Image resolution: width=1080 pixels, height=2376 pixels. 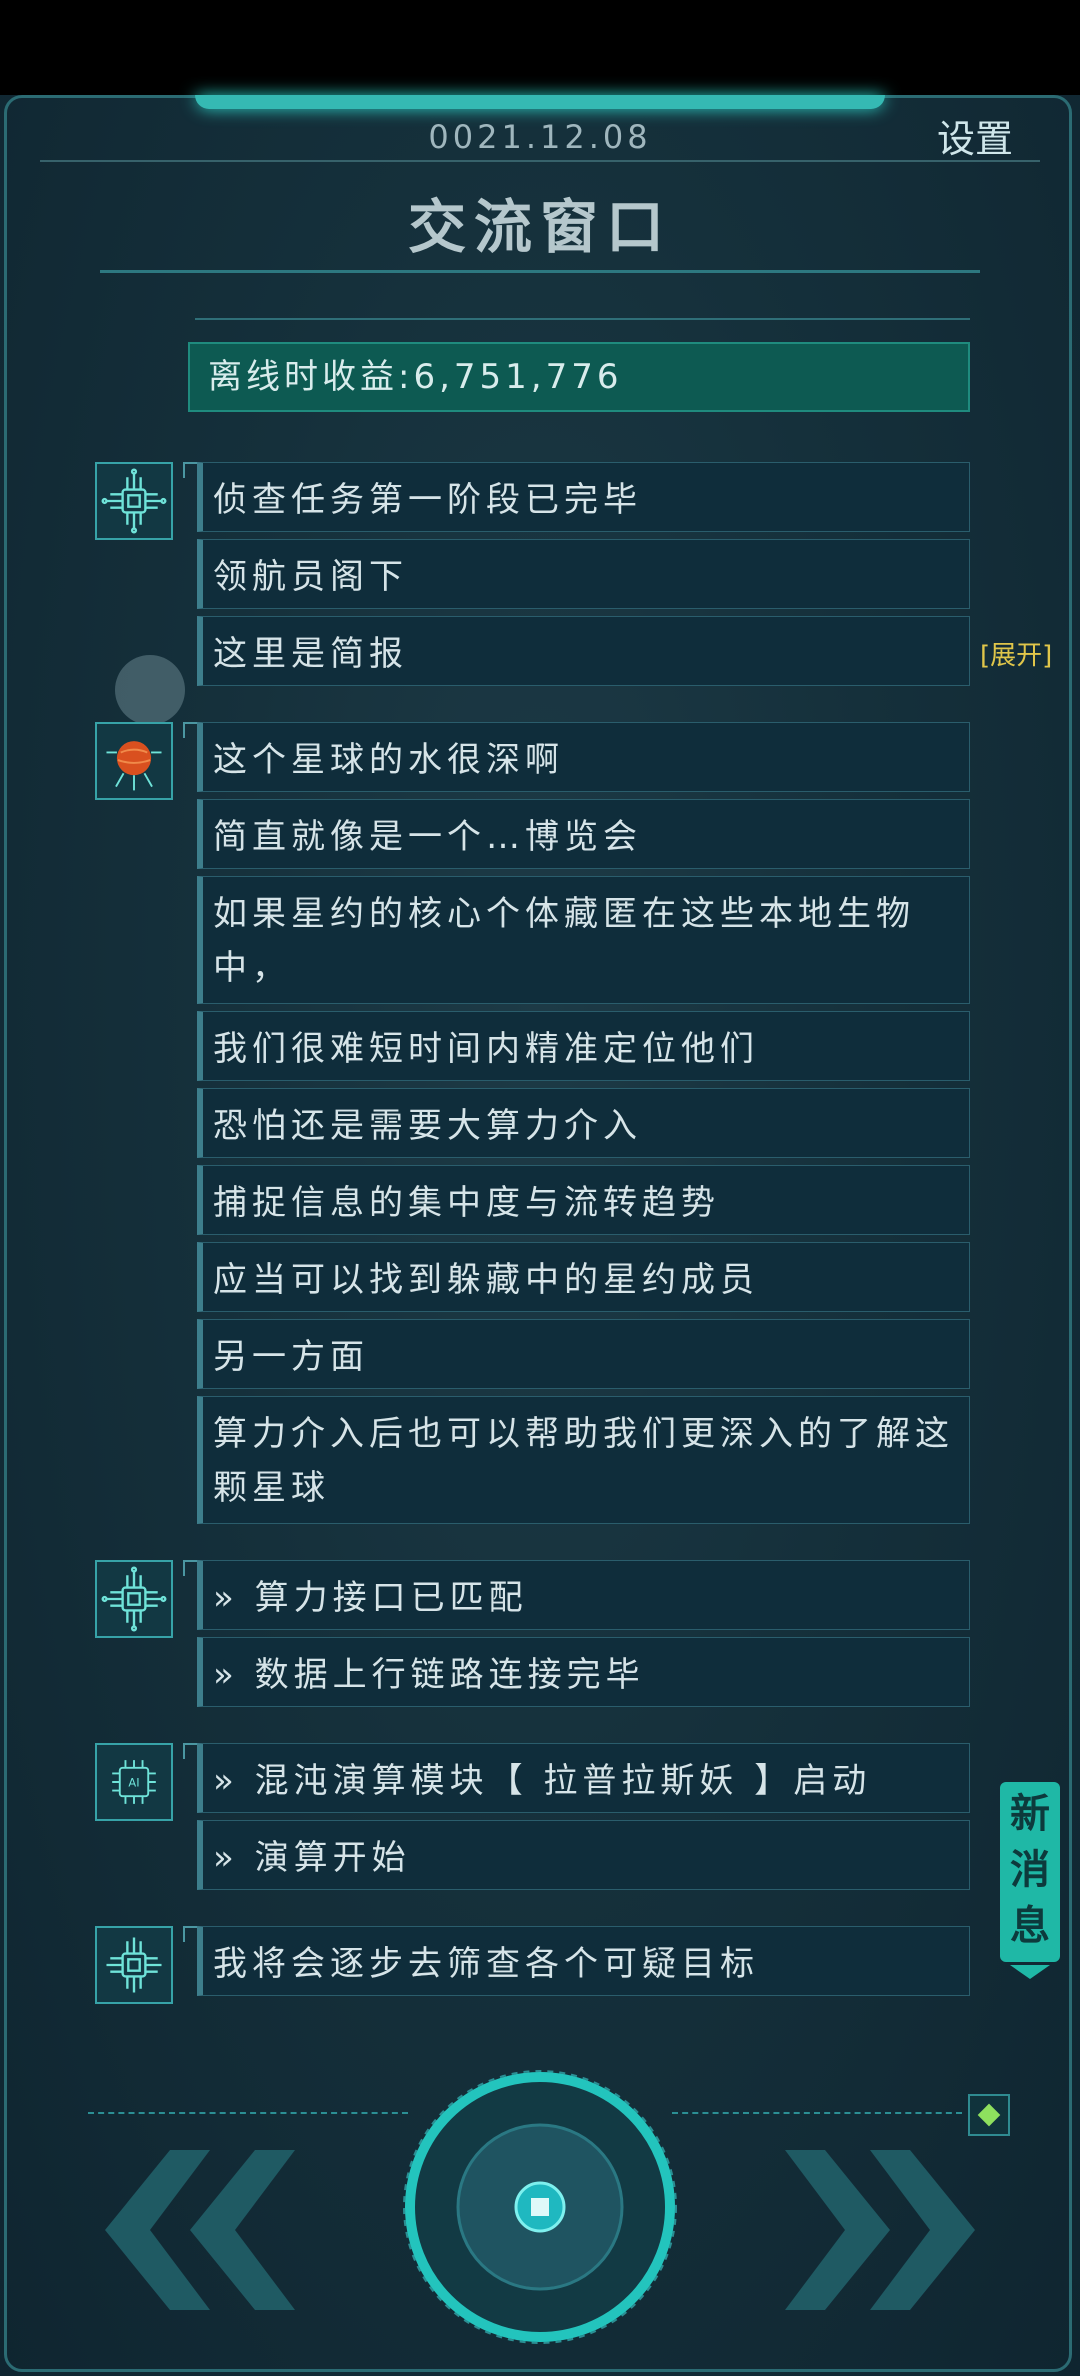 What do you see at coordinates (1030, 1926) in the screenshot?
I see `new-message-char: 息` at bounding box center [1030, 1926].